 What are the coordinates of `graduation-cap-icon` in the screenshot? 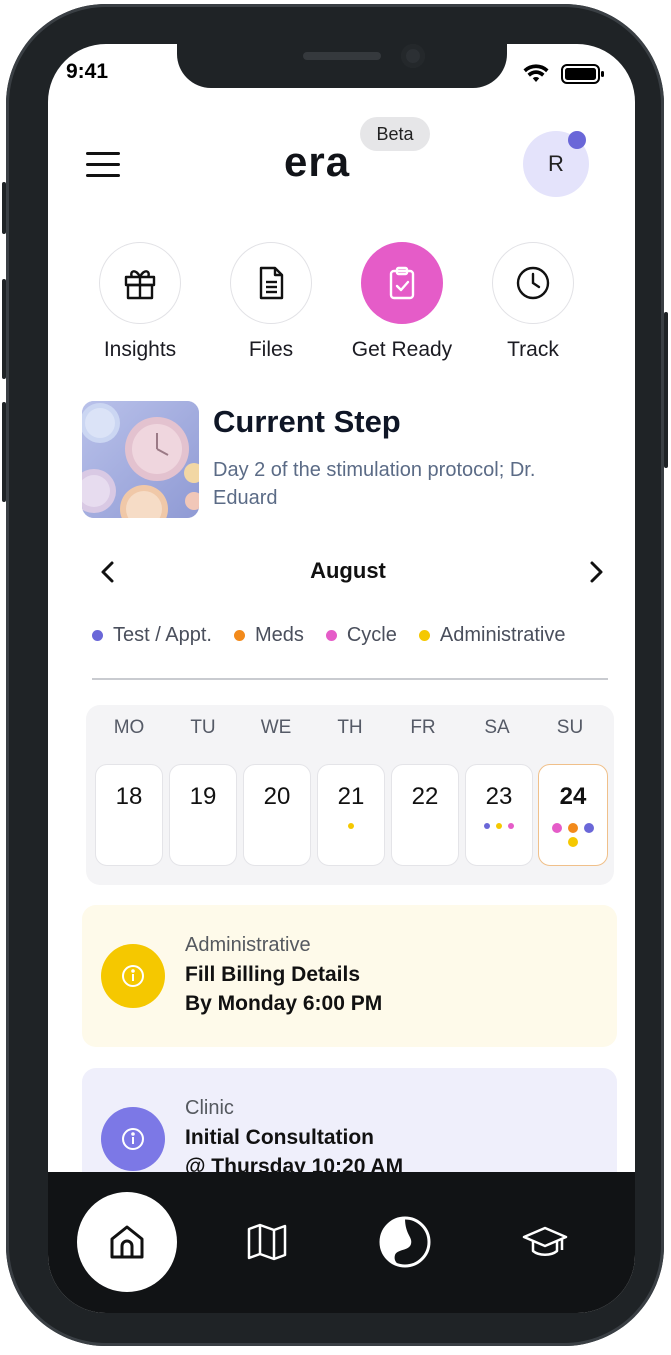 It's located at (545, 1241).